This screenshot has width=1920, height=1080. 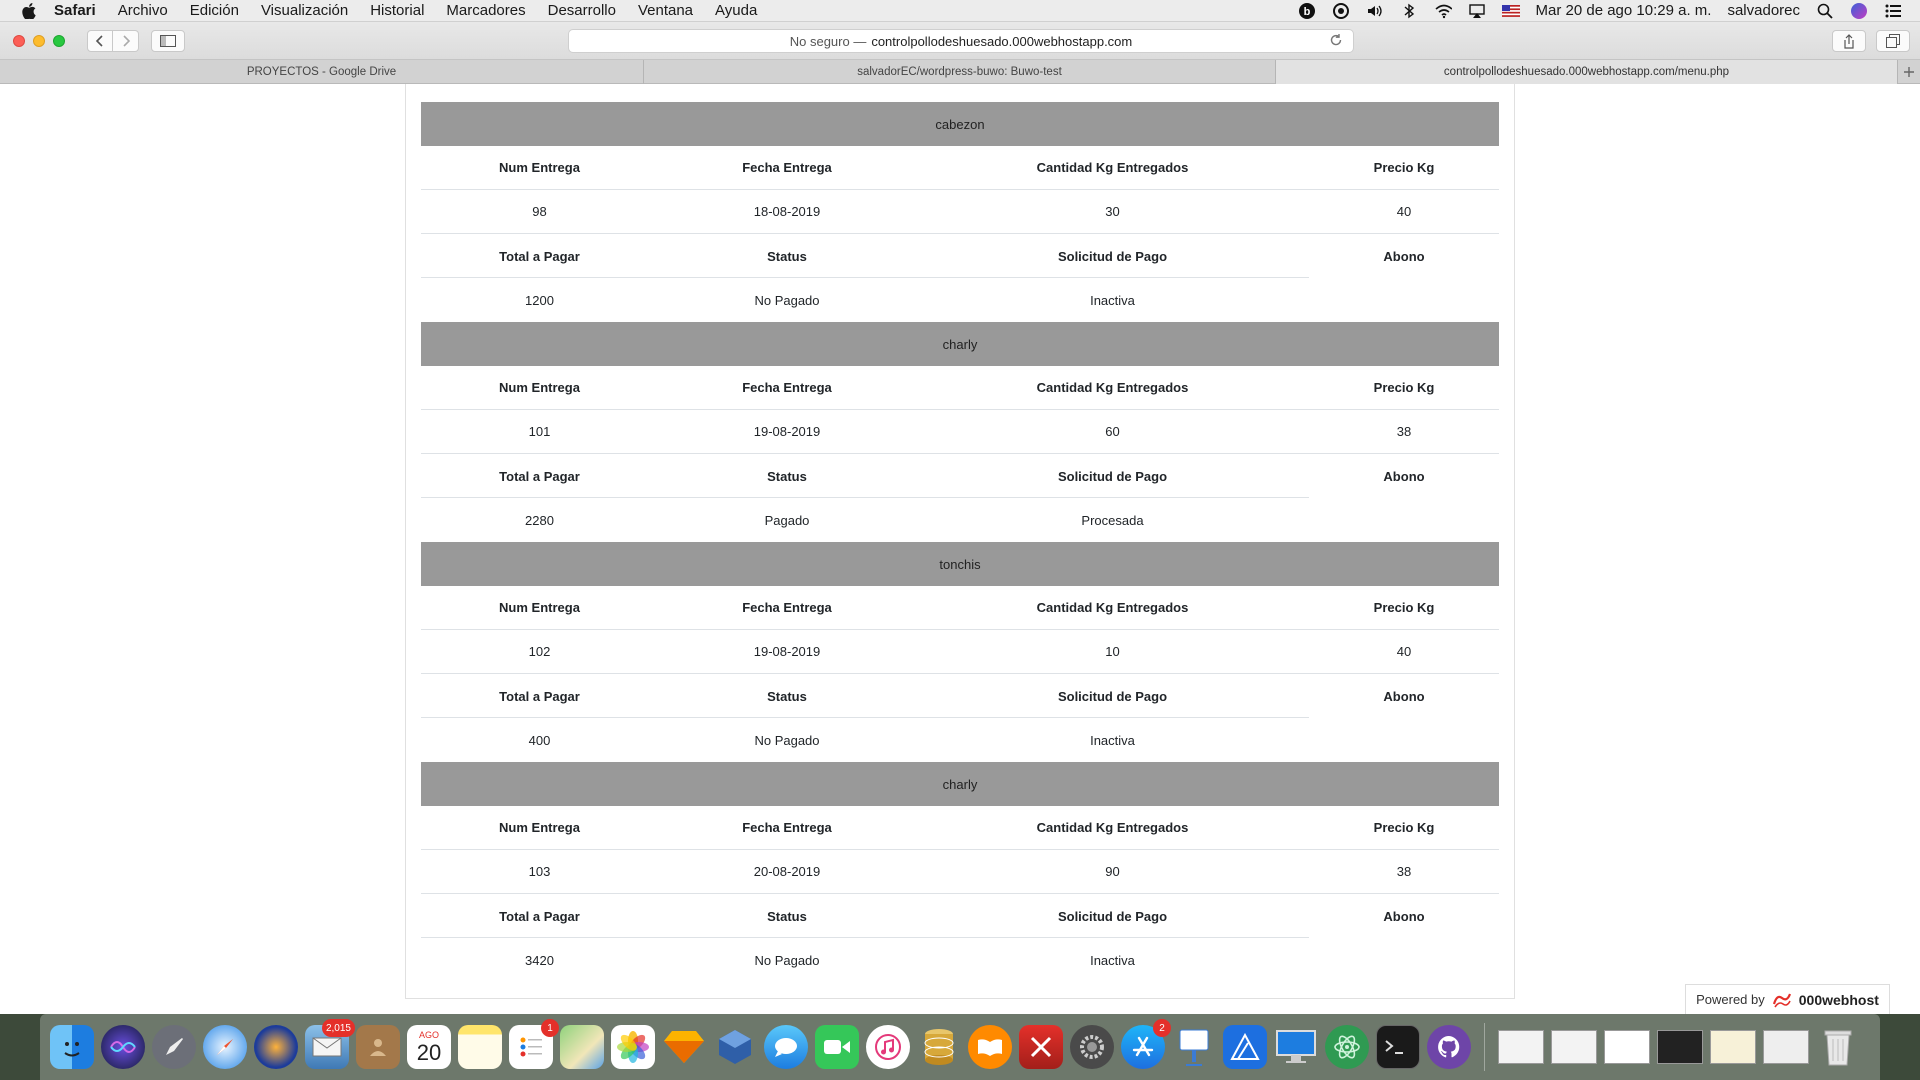 I want to click on share-button, so click(x=1849, y=41).